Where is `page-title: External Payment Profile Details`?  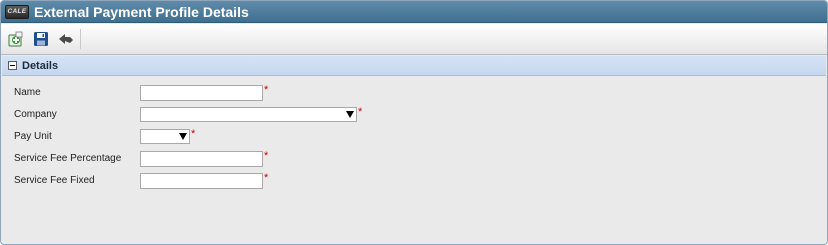
page-title: External Payment Profile Details is located at coordinates (141, 11).